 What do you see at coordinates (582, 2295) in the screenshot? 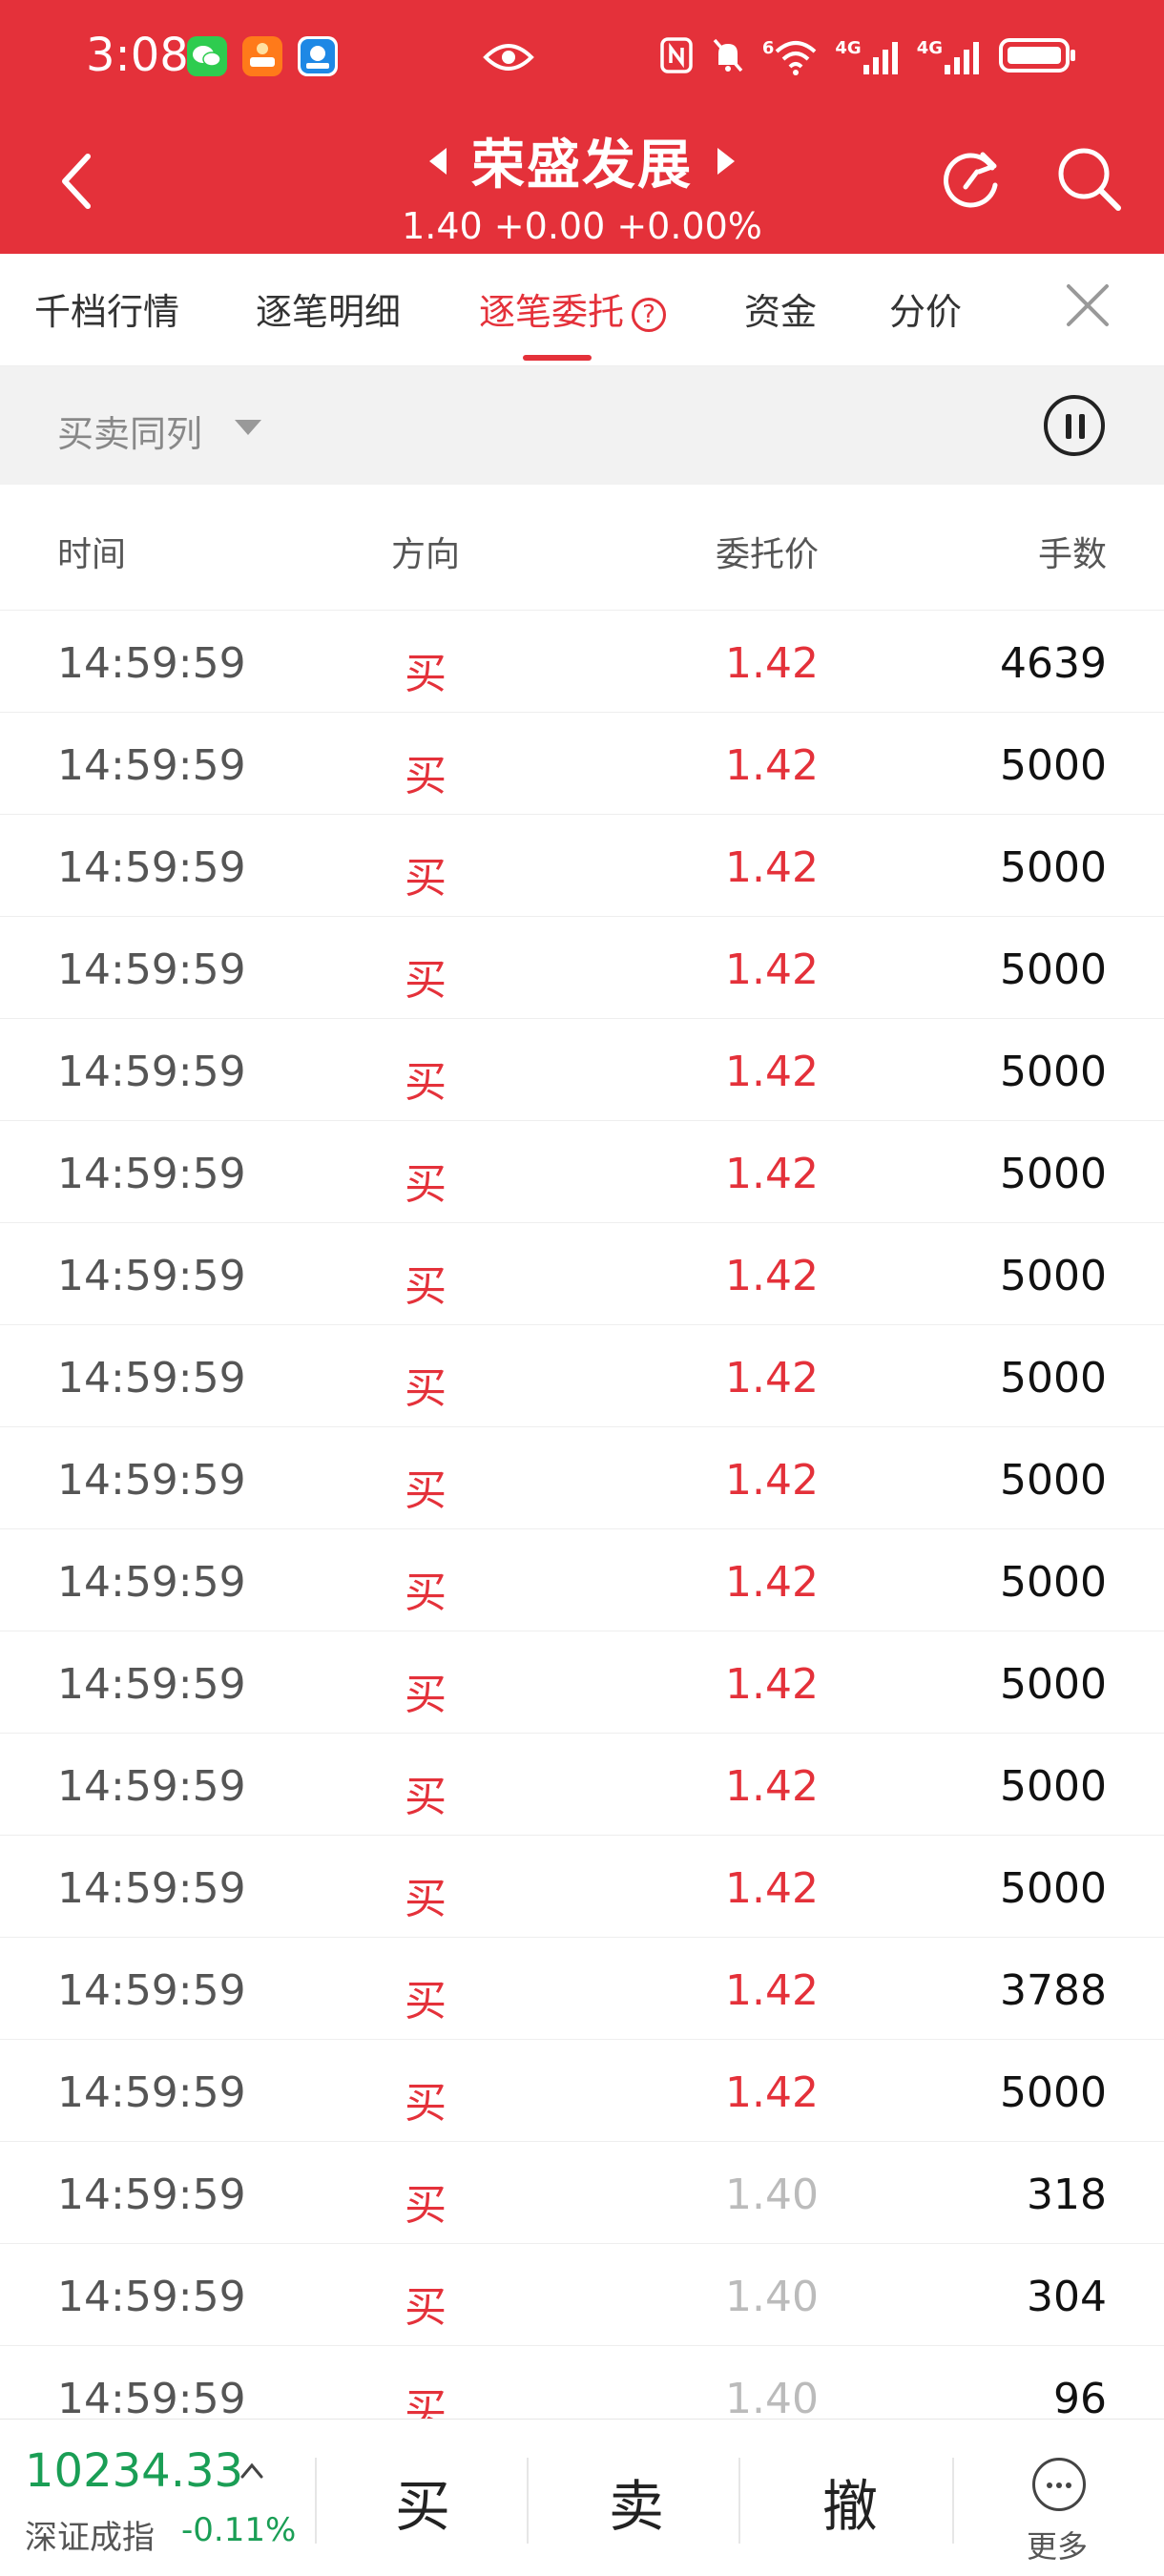
I see `table-row: 14:59:59 买 1.40 304` at bounding box center [582, 2295].